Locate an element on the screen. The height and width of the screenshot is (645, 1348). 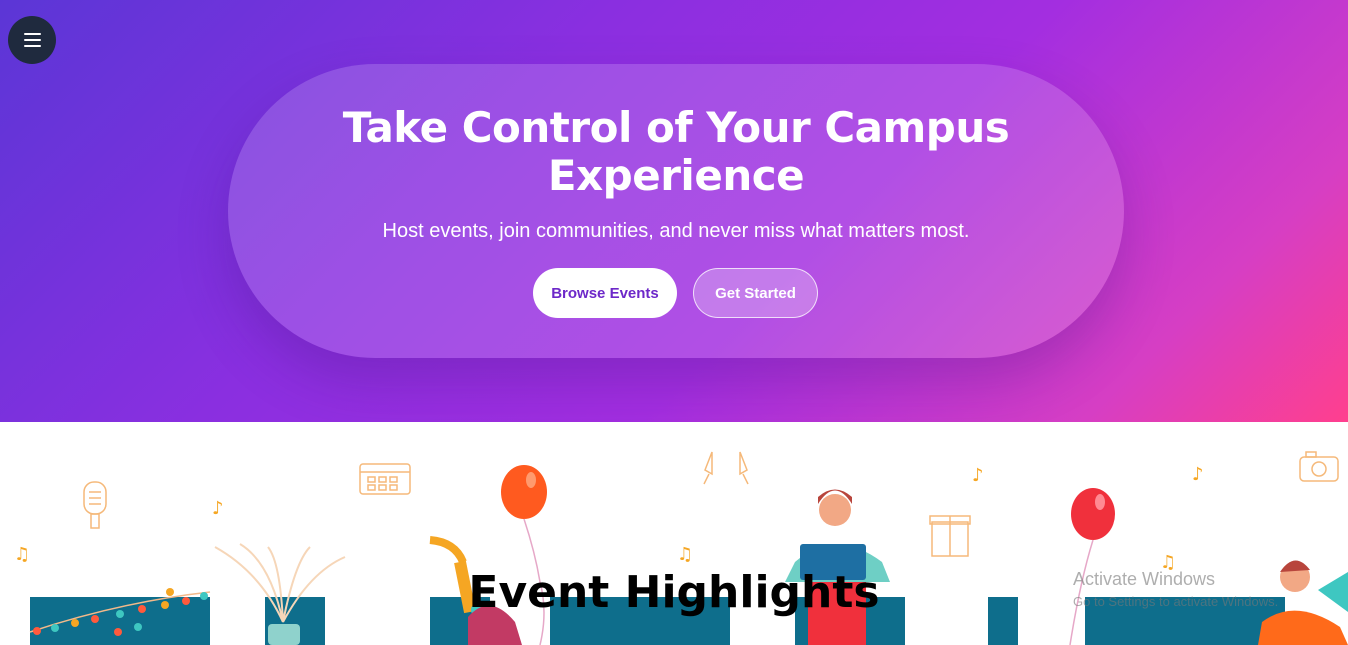
hero-title: Take Control of Your Campus Experience is located at coordinates (676, 151).